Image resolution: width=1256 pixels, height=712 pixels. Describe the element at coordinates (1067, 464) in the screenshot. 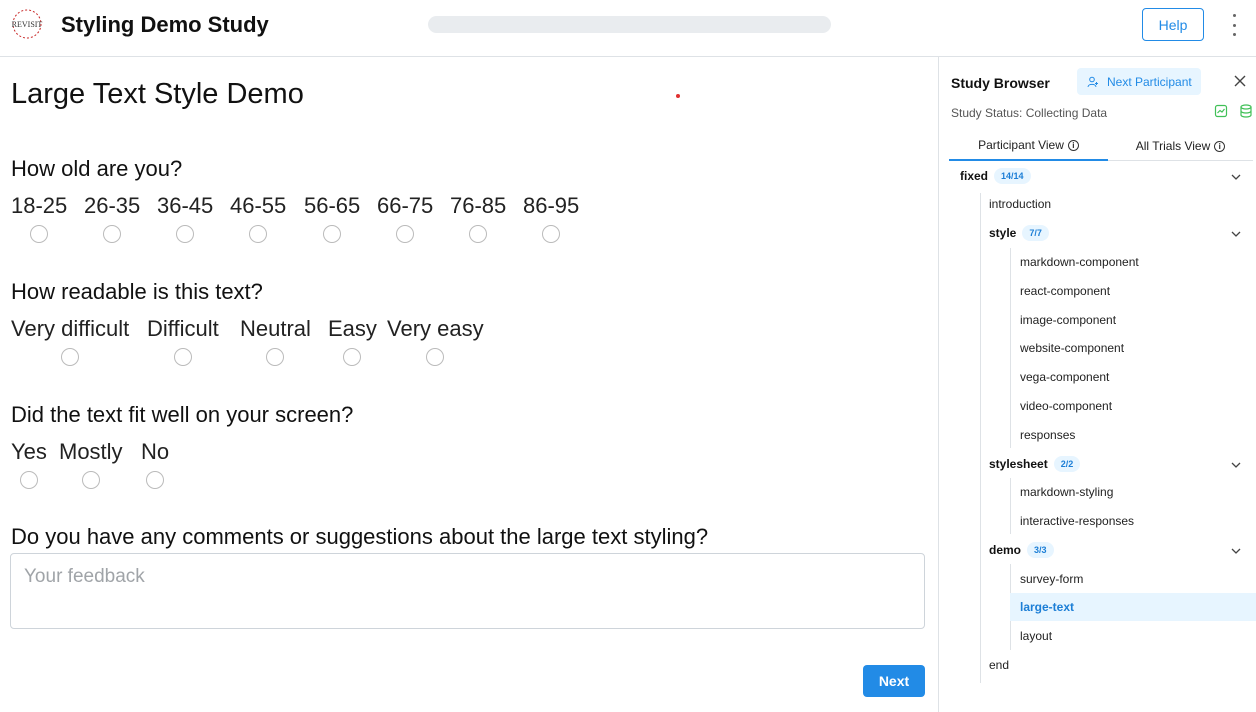

I see `progress-badge: 2/2` at that location.